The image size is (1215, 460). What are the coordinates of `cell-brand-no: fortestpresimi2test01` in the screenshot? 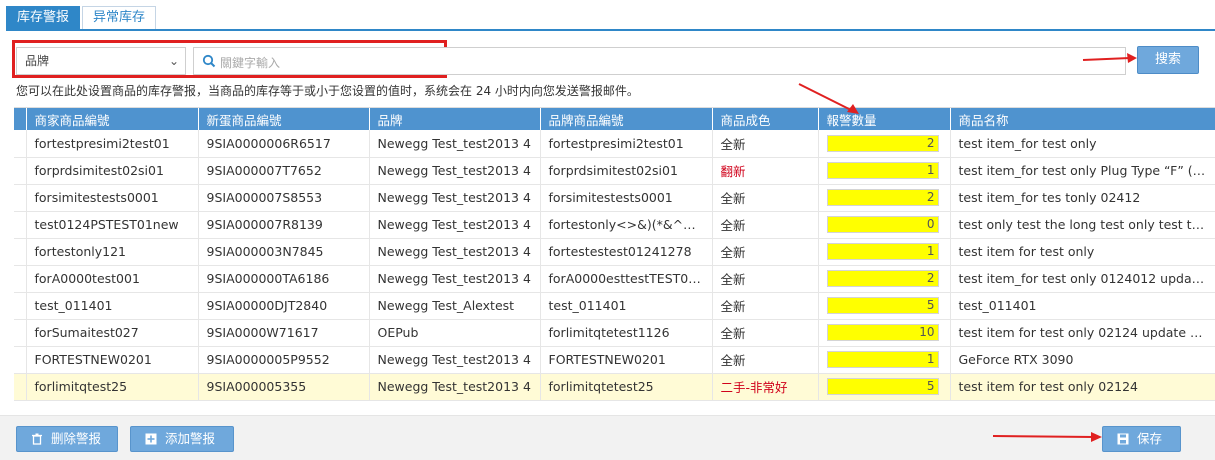 It's located at (626, 144).